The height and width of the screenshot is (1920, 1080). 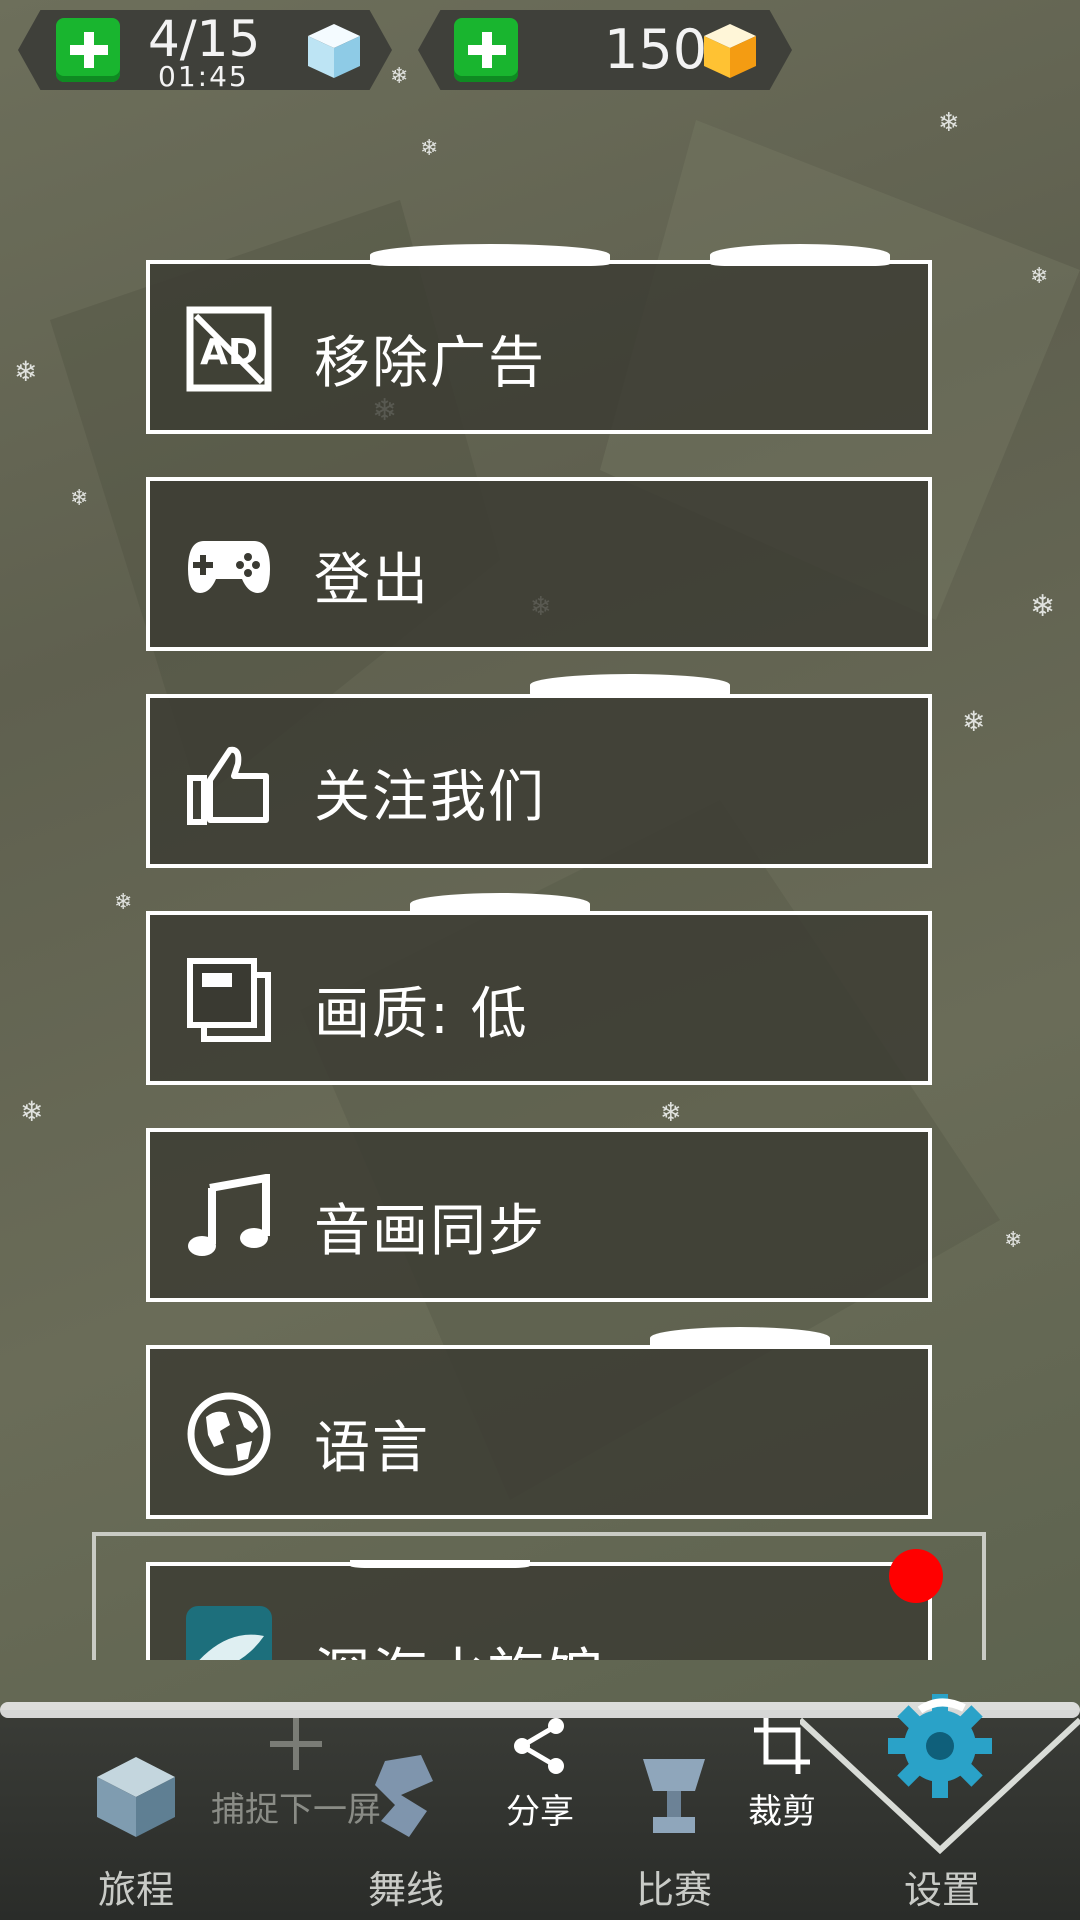 I want to click on gems-panel: 150, so click(x=605, y=50).